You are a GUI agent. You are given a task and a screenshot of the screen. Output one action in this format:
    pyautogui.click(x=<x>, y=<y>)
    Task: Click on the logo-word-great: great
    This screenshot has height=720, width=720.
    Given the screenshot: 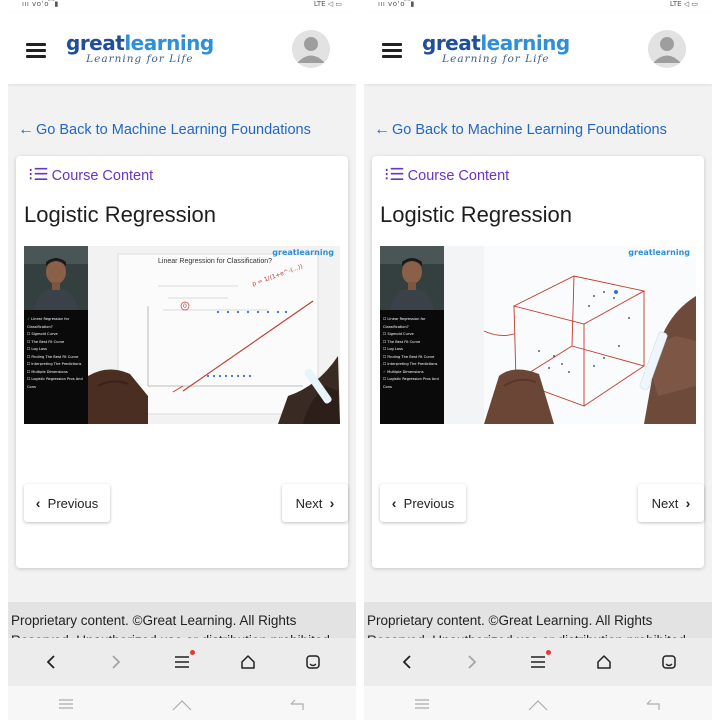 What is the action you would take?
    pyautogui.click(x=95, y=43)
    